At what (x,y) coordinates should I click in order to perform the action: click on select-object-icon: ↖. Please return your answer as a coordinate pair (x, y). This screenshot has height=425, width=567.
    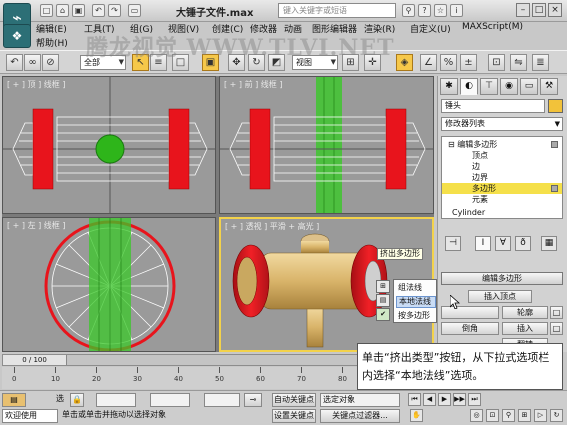
    Looking at the image, I should click on (140, 62).